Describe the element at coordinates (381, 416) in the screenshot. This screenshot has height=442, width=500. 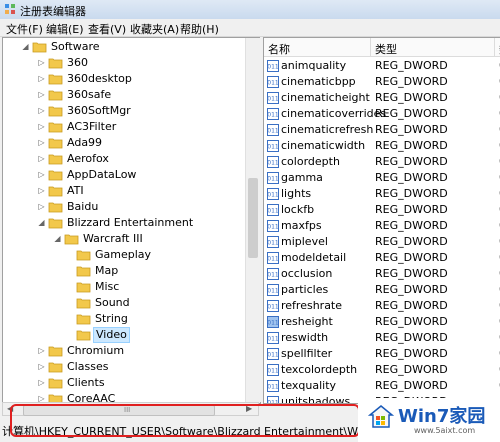
I see `win7-home-logo-icon` at that location.